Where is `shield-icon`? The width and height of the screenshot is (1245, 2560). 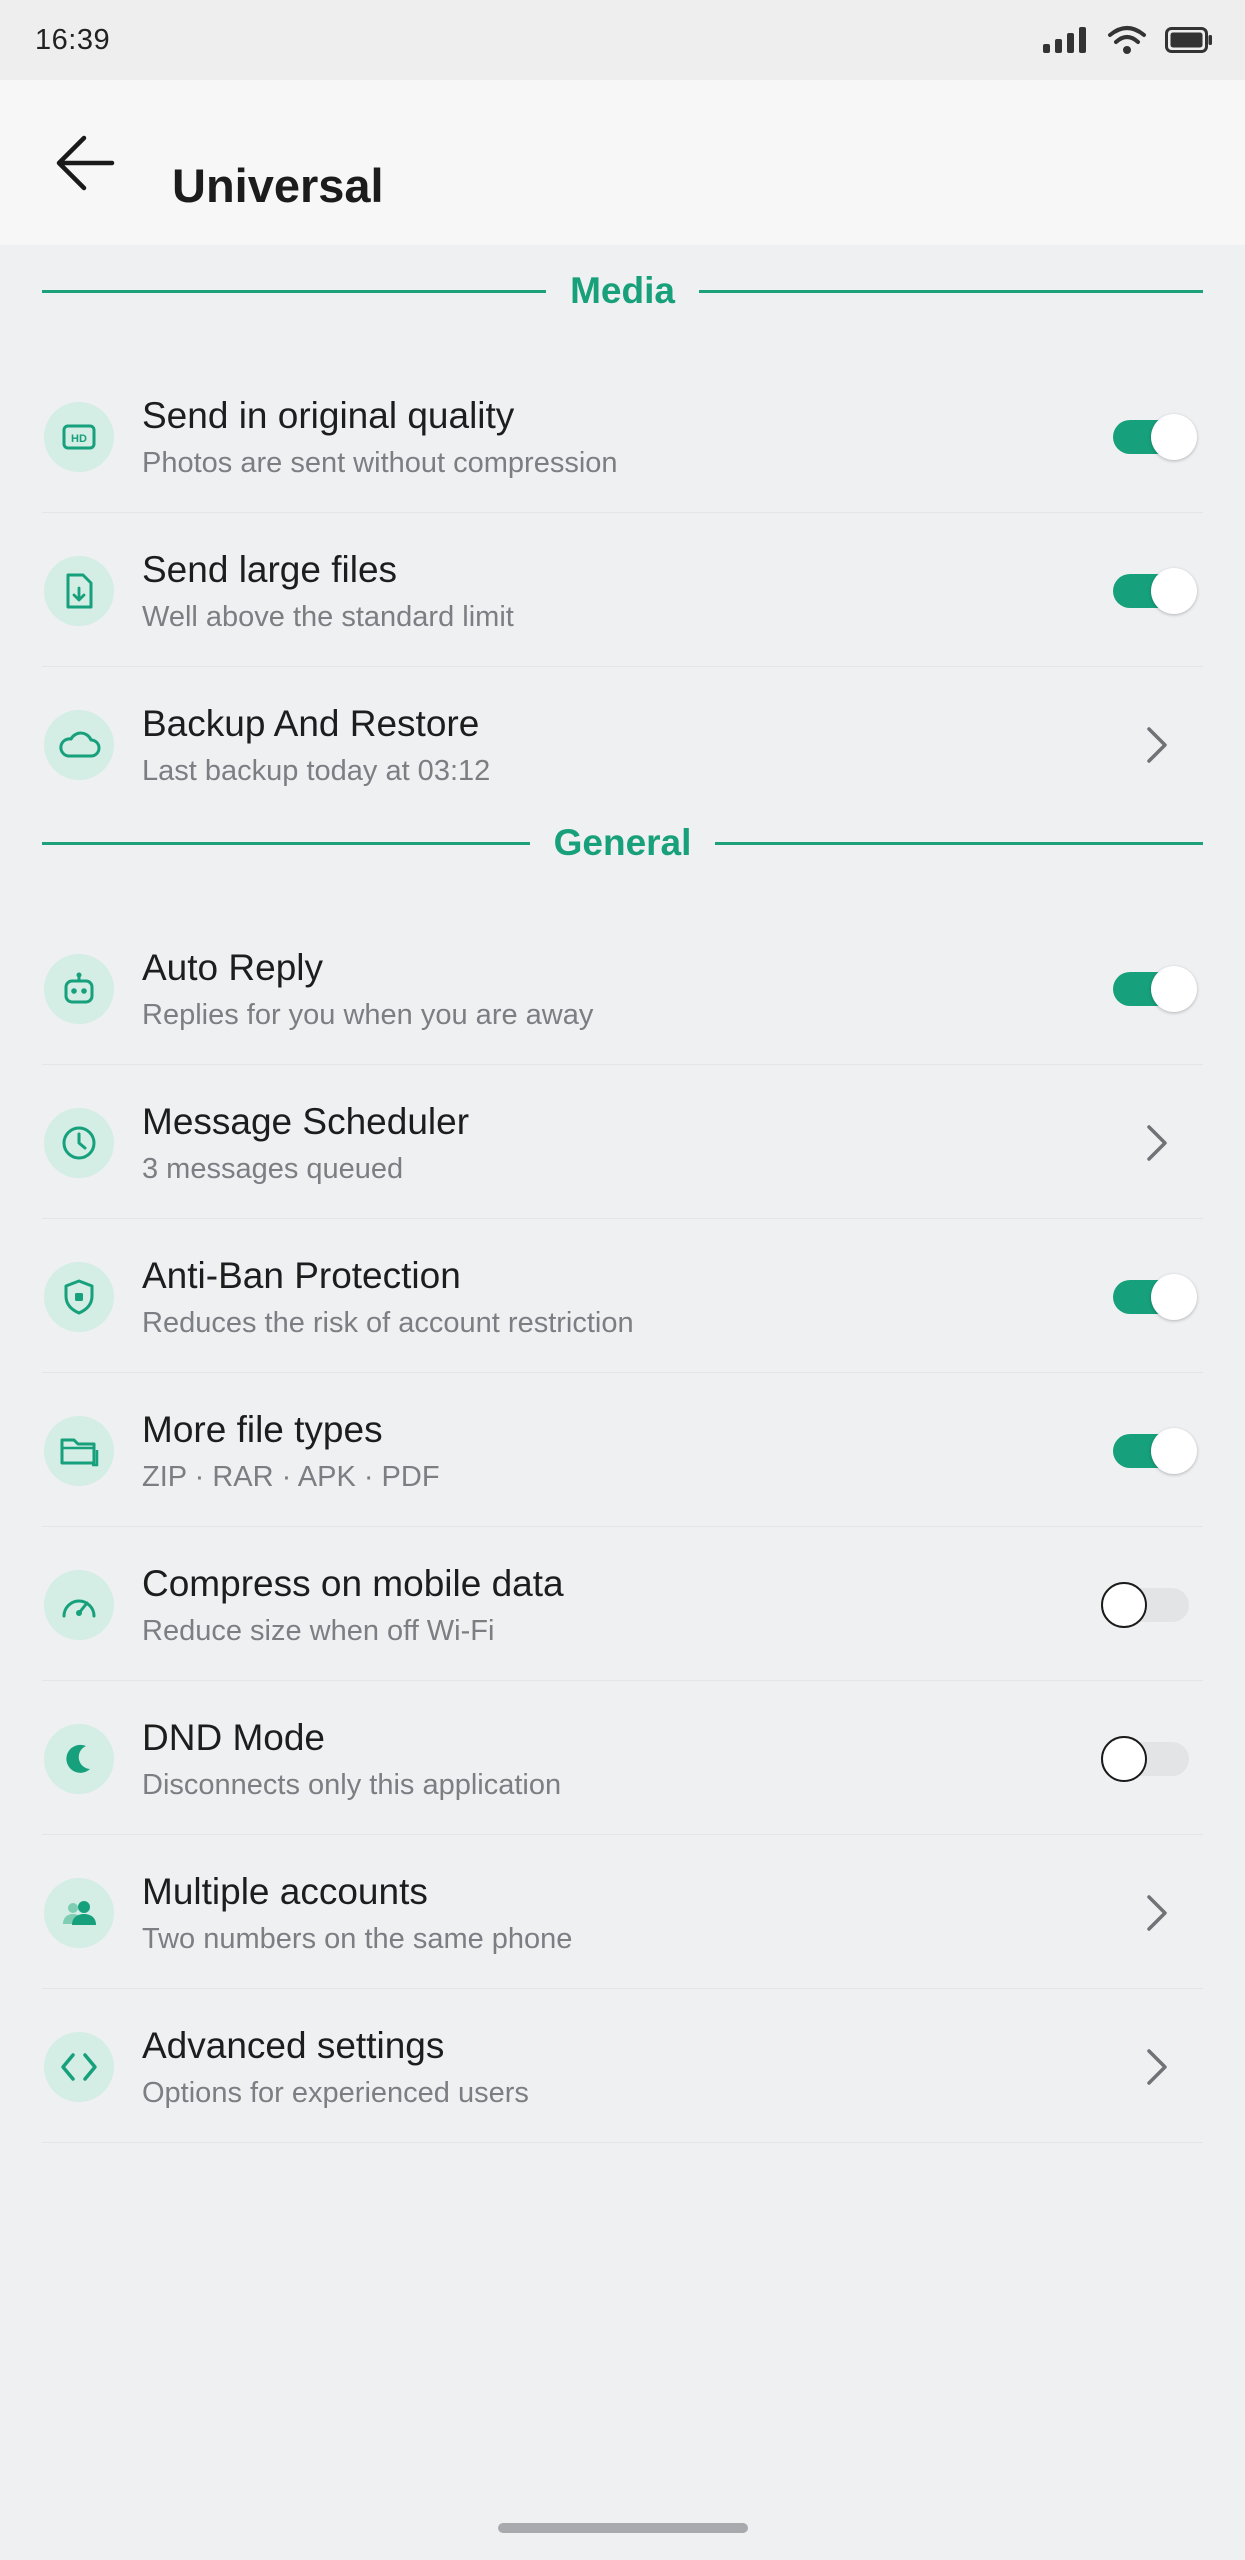 shield-icon is located at coordinates (79, 1297).